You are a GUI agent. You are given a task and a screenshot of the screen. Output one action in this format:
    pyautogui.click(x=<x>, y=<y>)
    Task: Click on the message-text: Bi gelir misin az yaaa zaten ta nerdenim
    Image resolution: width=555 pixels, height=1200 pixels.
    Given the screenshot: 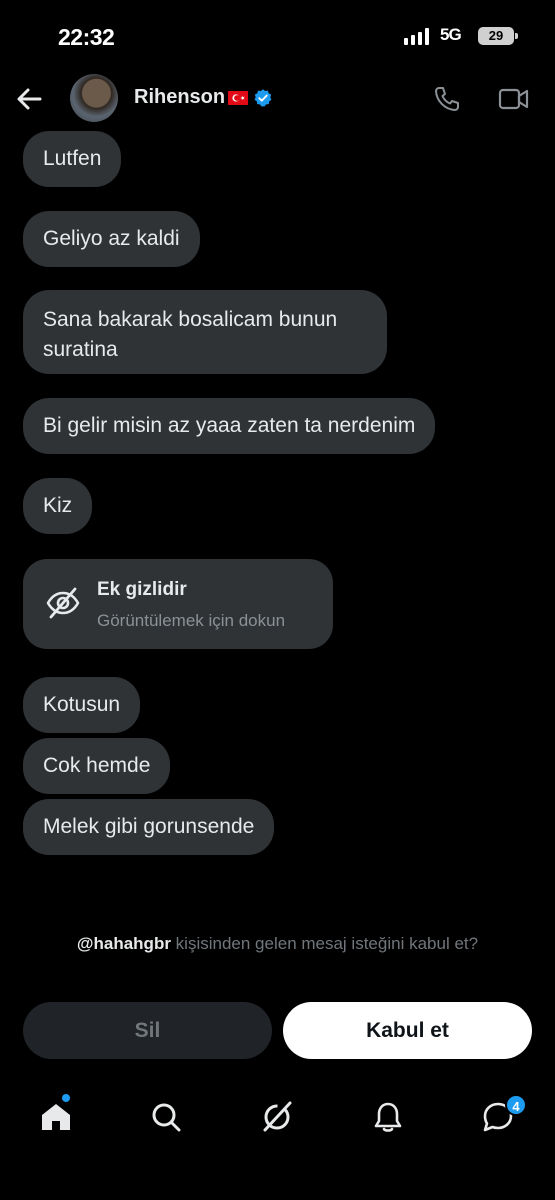 What is the action you would take?
    pyautogui.click(x=229, y=425)
    